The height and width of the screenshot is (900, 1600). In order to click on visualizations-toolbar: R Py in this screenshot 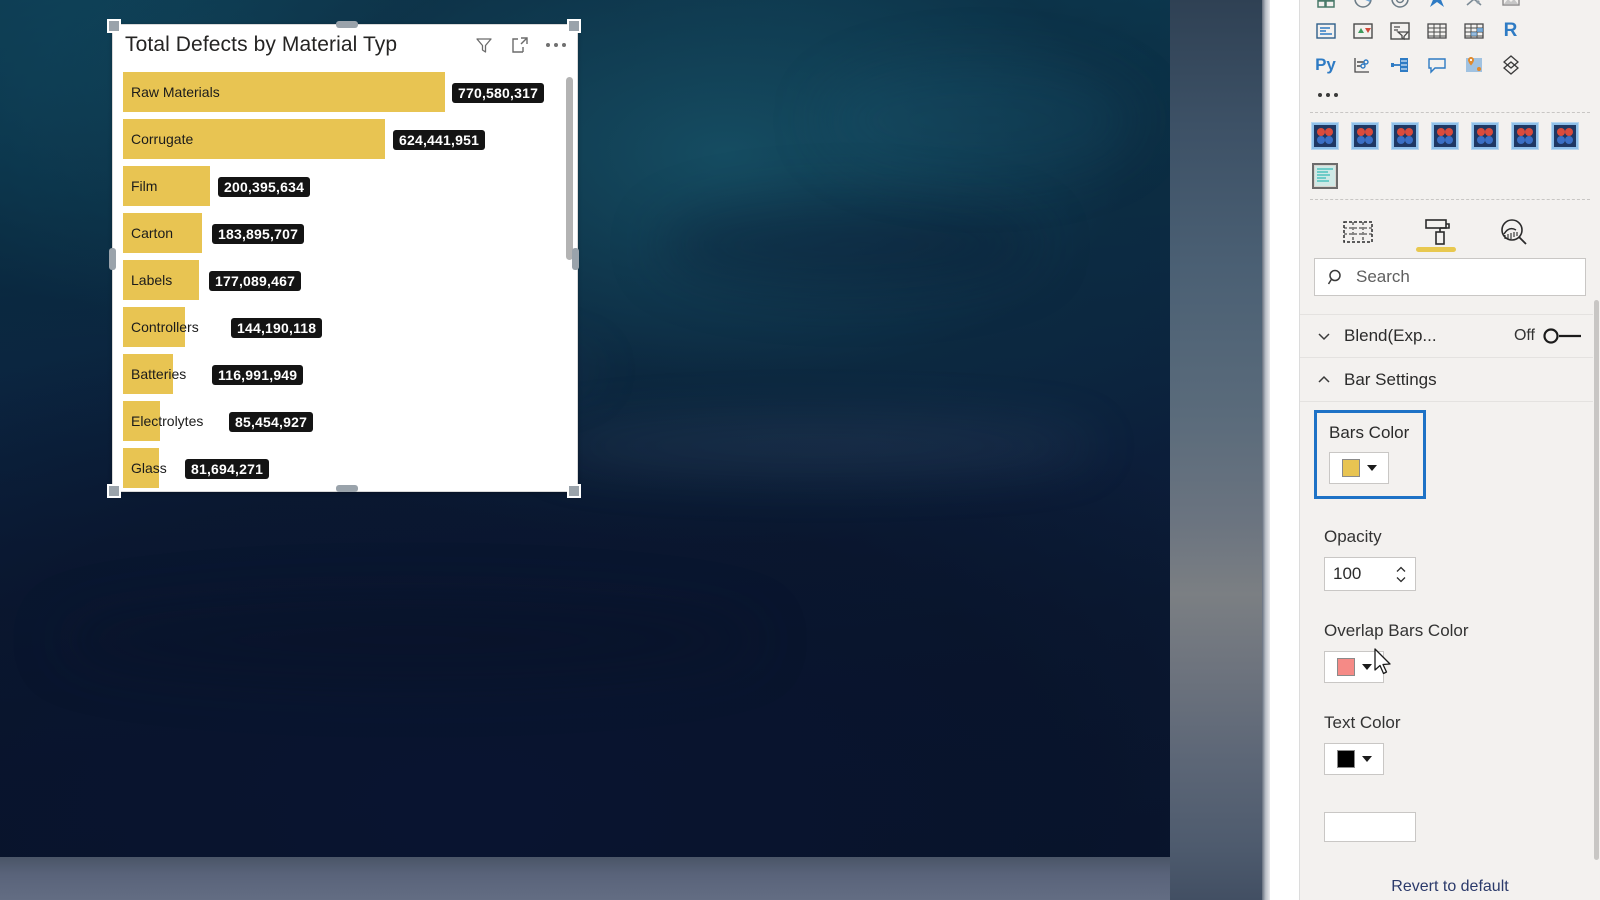, I will do `click(1450, 54)`.